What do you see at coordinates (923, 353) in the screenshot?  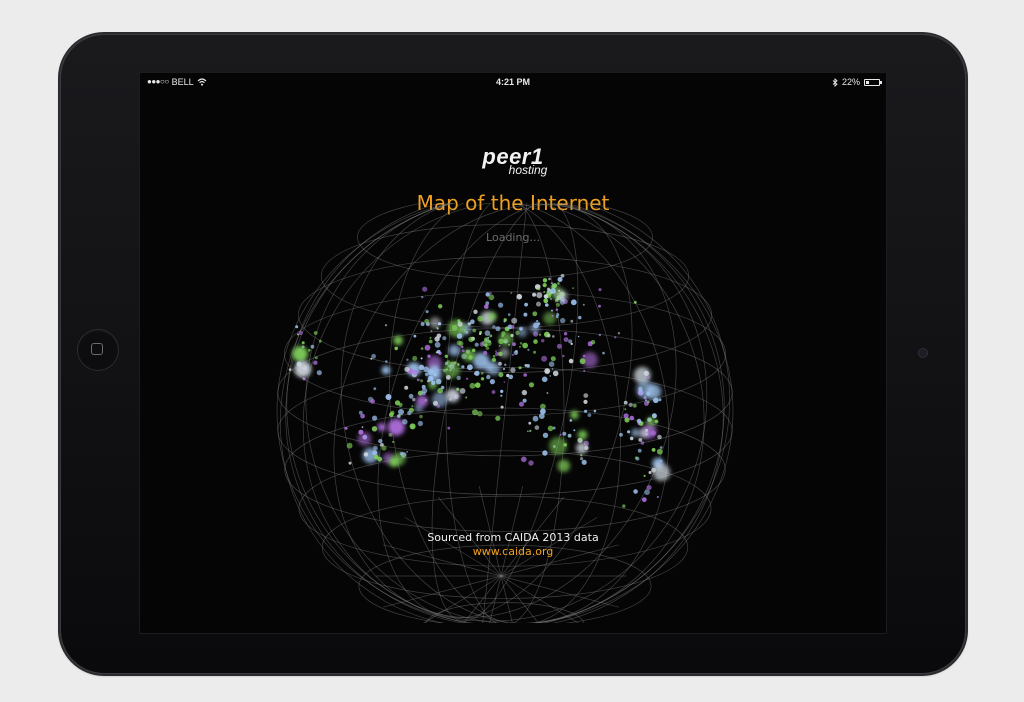 I see `camera-icon` at bounding box center [923, 353].